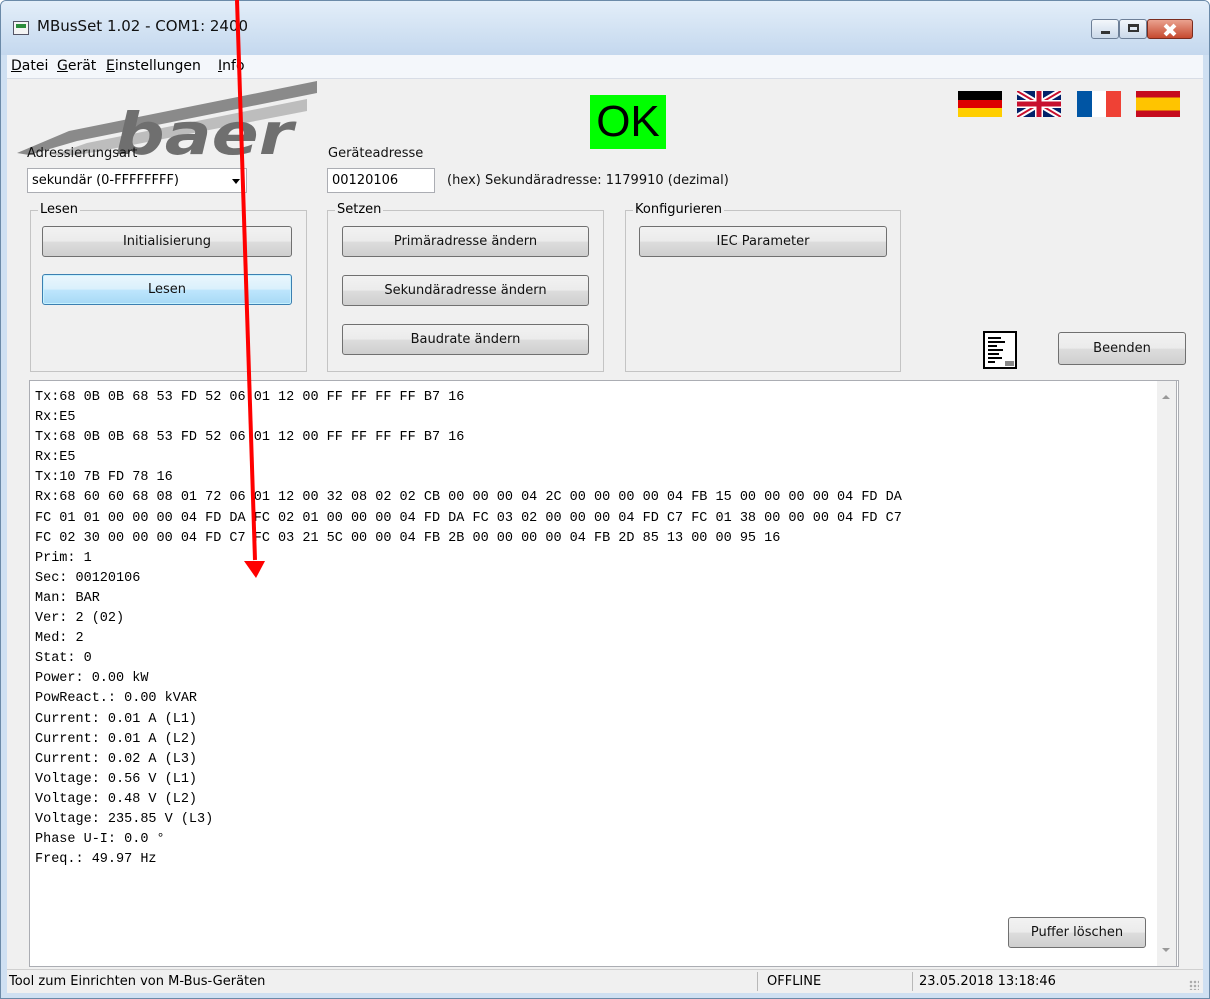 This screenshot has width=1210, height=999. What do you see at coordinates (16, 66) in the screenshot?
I see `menu-accesskey: D` at bounding box center [16, 66].